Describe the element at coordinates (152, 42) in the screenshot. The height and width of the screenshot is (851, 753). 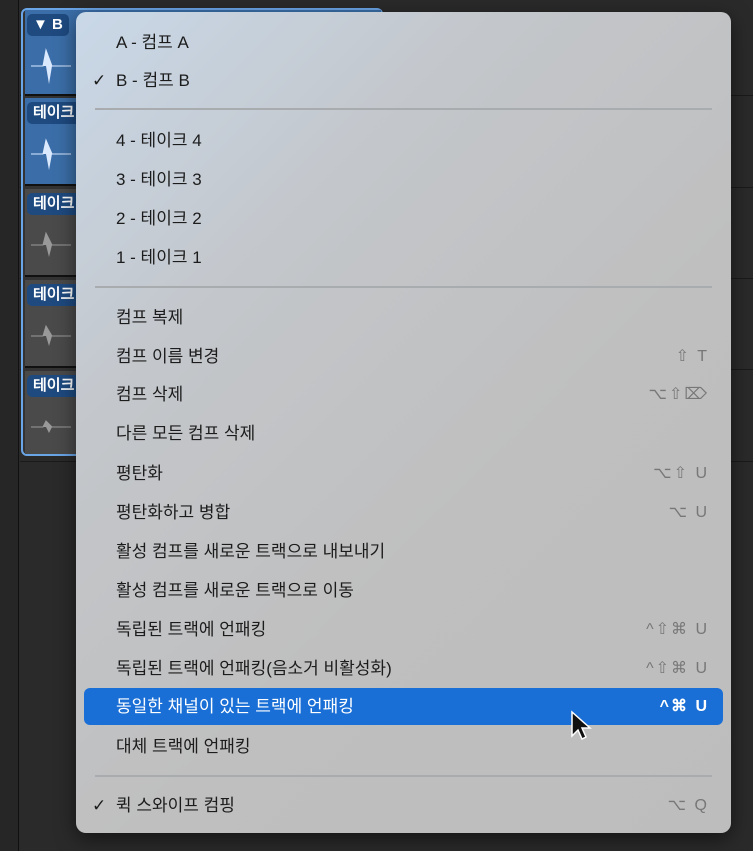
I see `menu-item-label: A - 컴프 A` at that location.